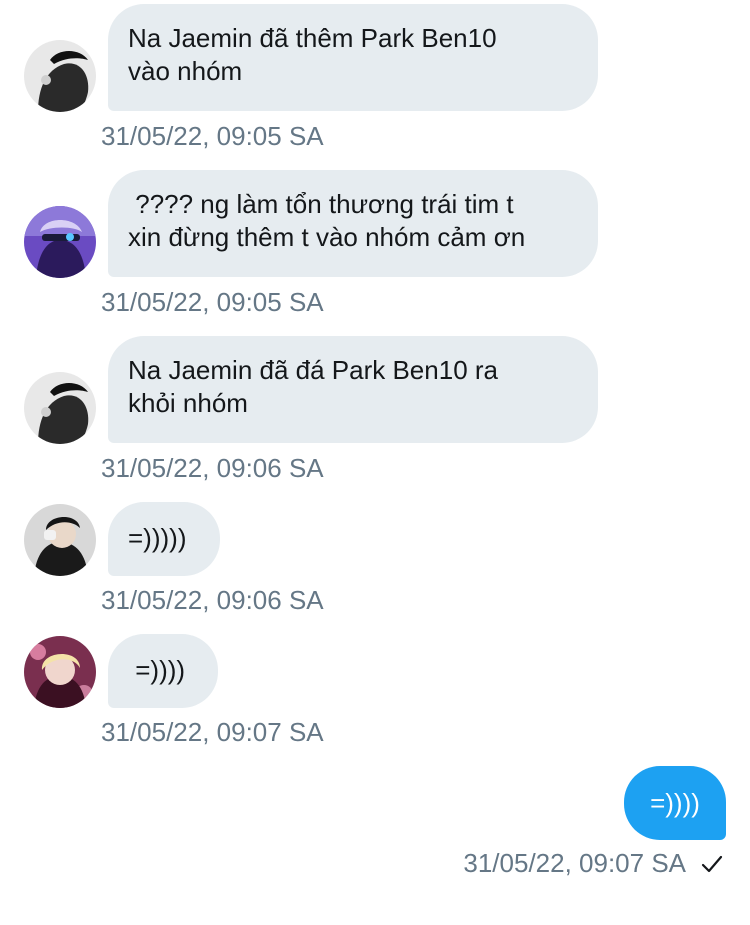 Image resolution: width=750 pixels, height=925 pixels. Describe the element at coordinates (353, 57) in the screenshot. I see `message-bubble: Na Jaemin đã thêm Park Ben10 vào nhóm` at that location.